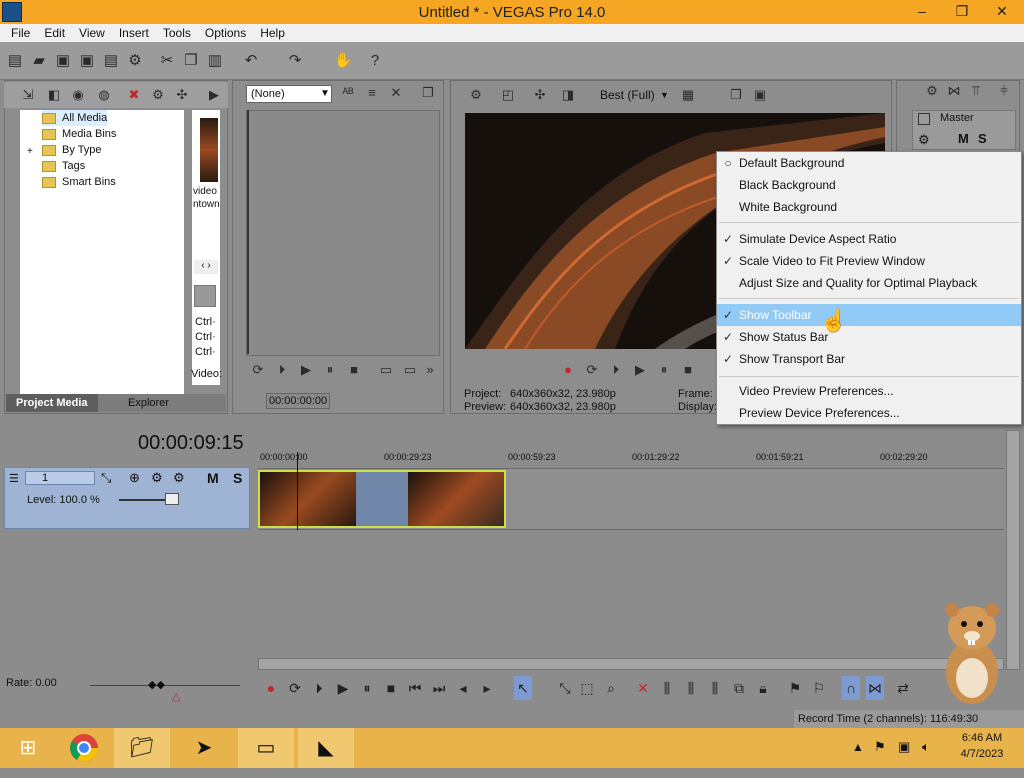  I want to click on insert-bus-icon: ⫪, so click(976, 91).